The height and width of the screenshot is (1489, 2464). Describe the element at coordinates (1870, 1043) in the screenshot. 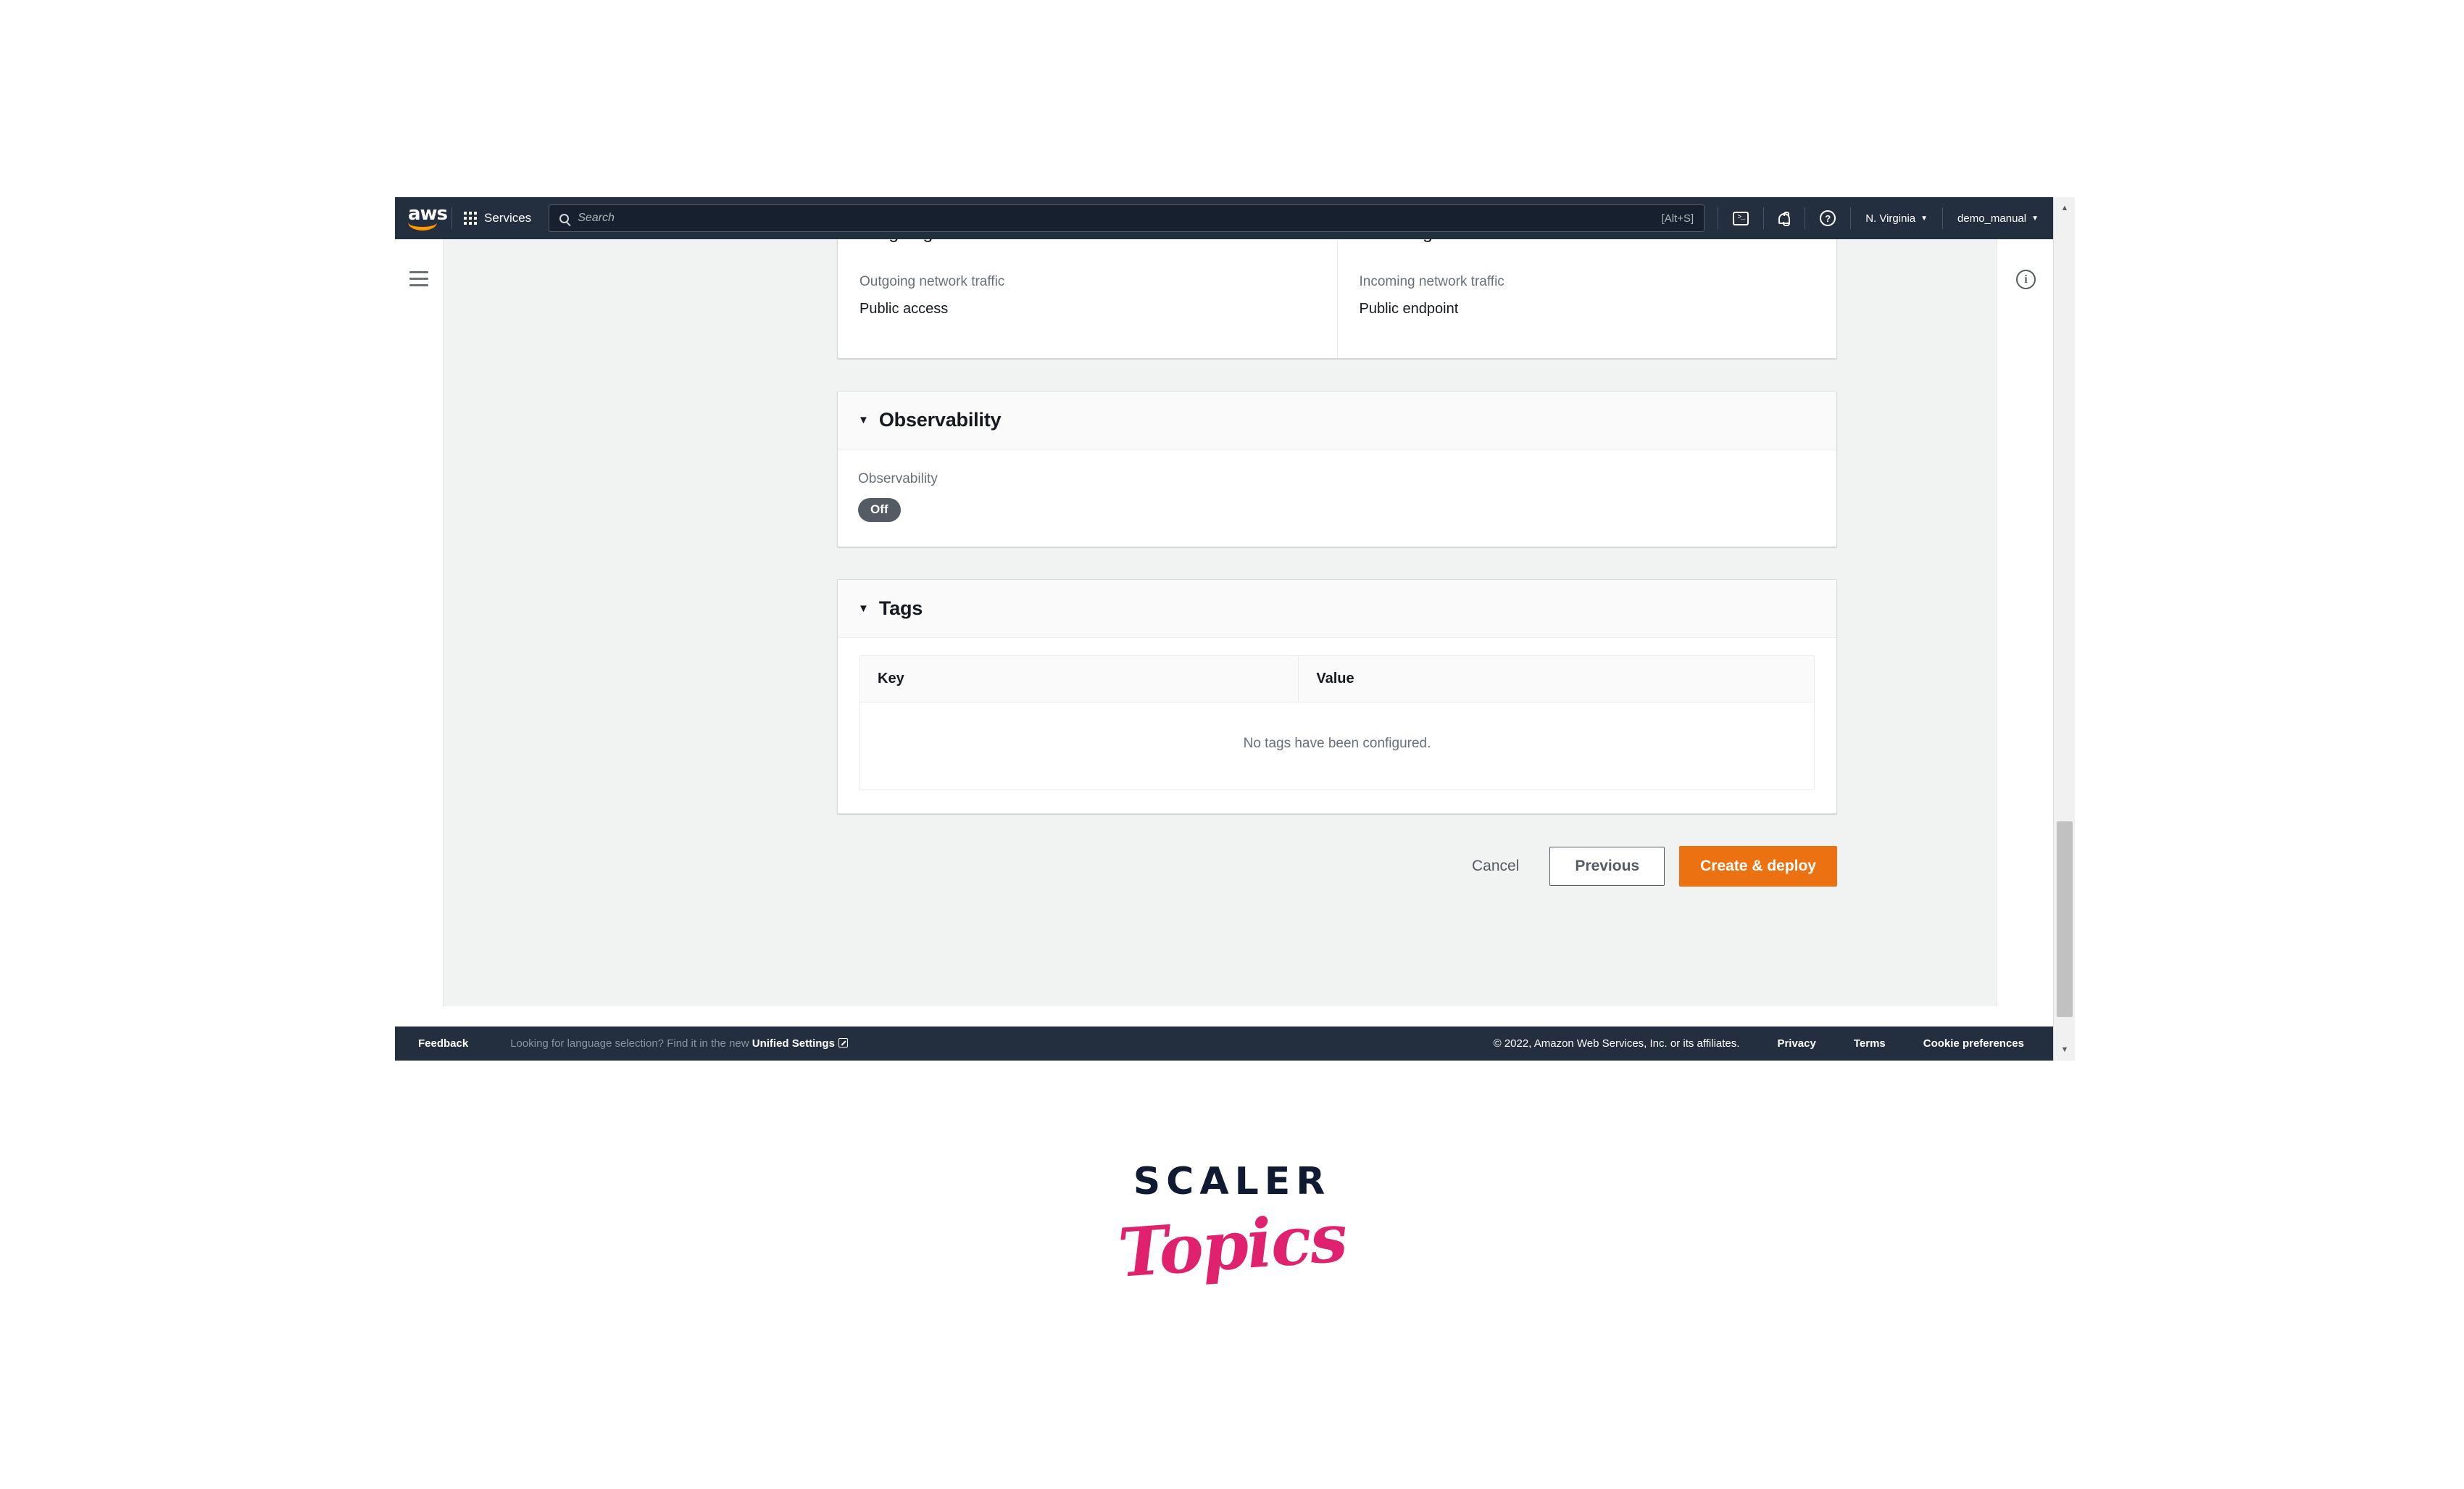

I see `terms-link: Terms` at that location.